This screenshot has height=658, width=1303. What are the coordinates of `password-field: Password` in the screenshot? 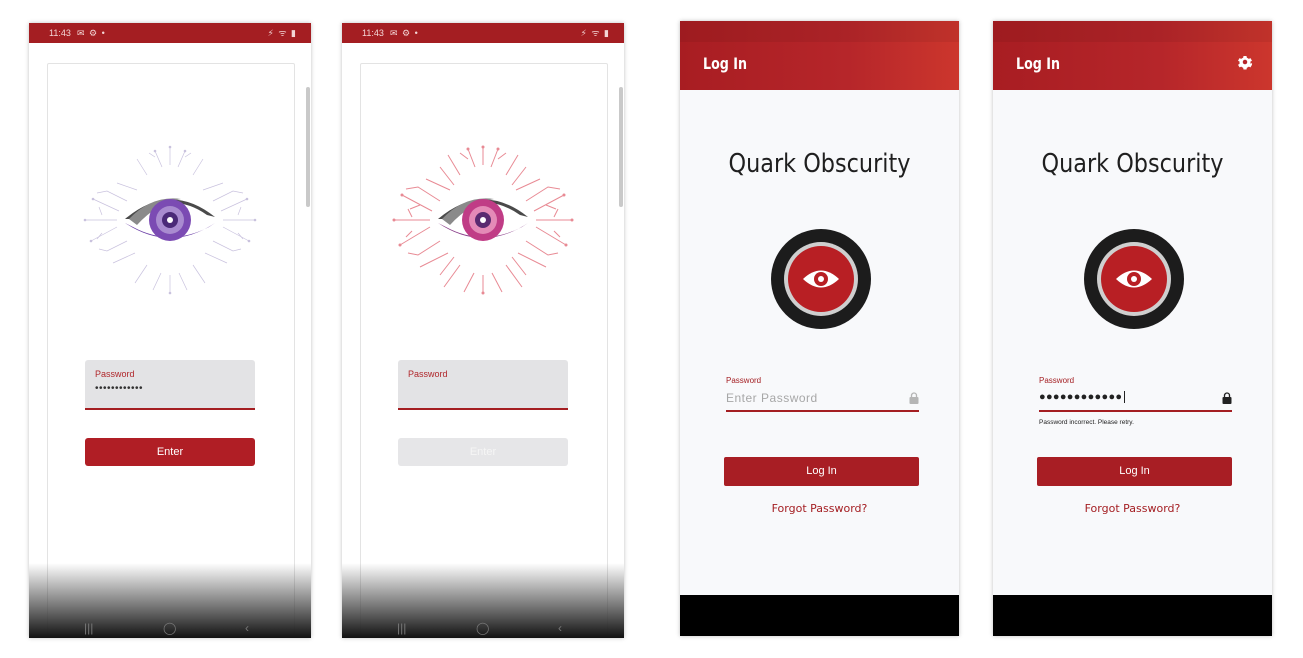 It's located at (483, 385).